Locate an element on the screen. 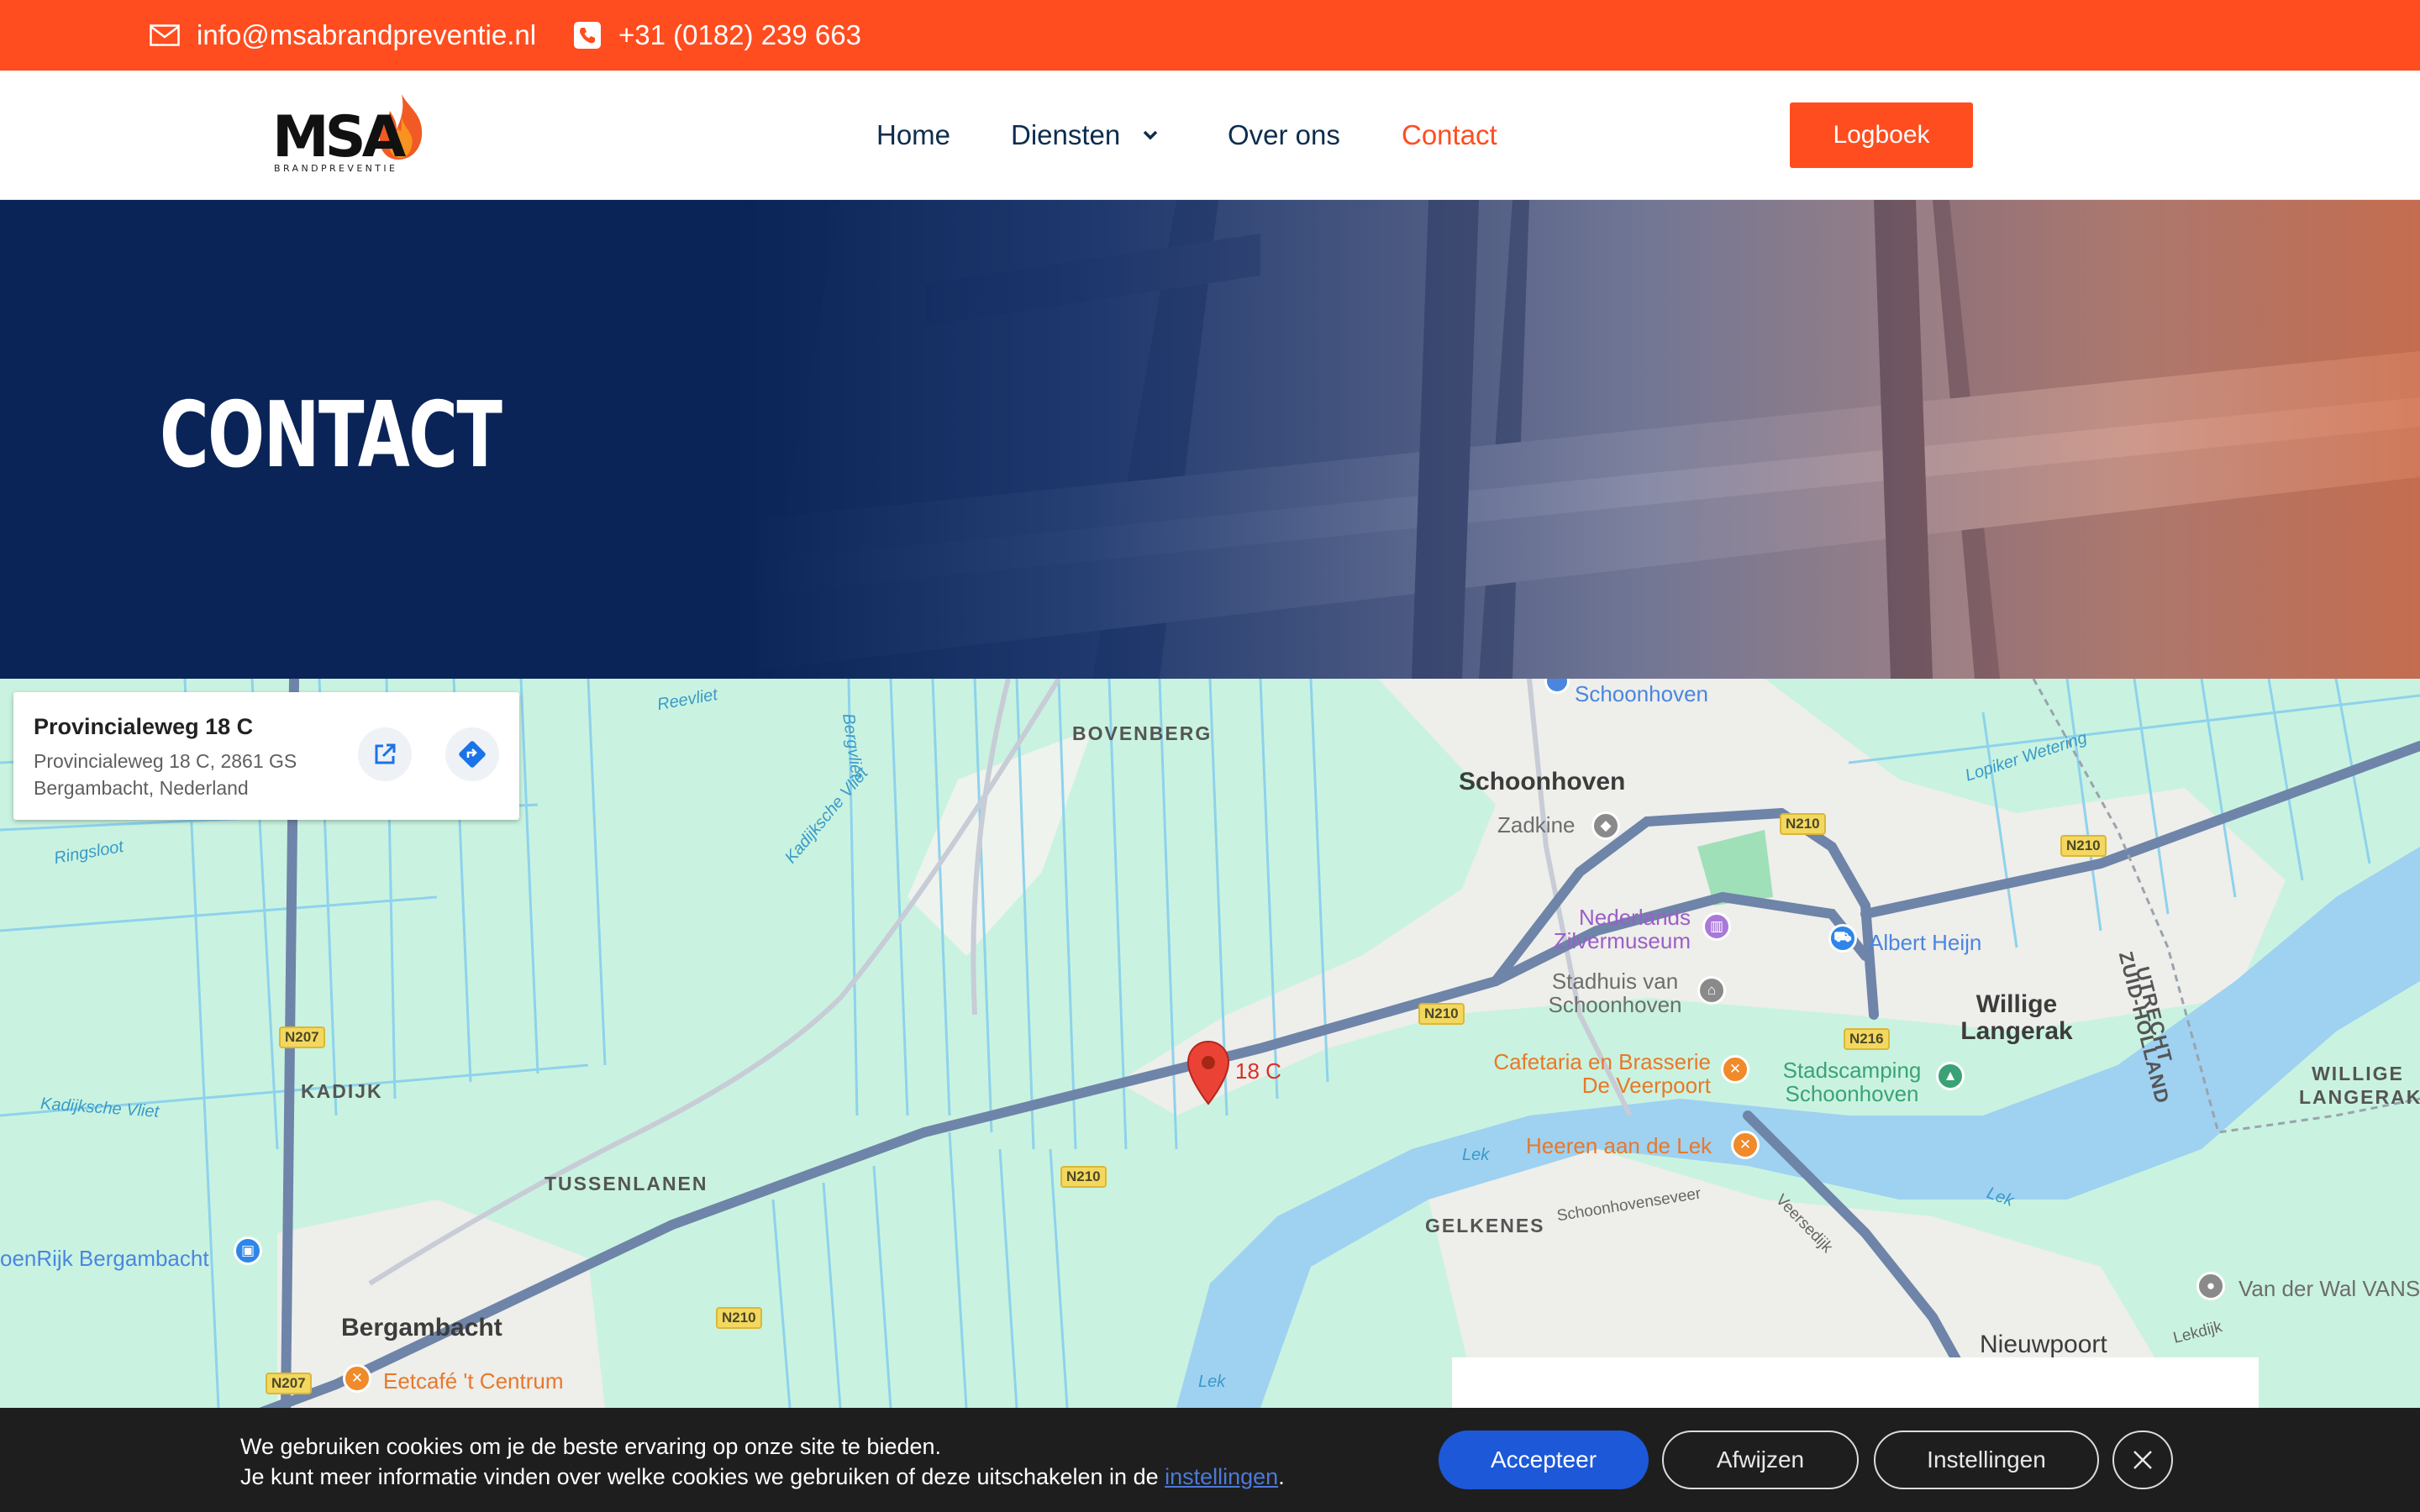  logboek-button: Logboek is located at coordinates (1881, 135).